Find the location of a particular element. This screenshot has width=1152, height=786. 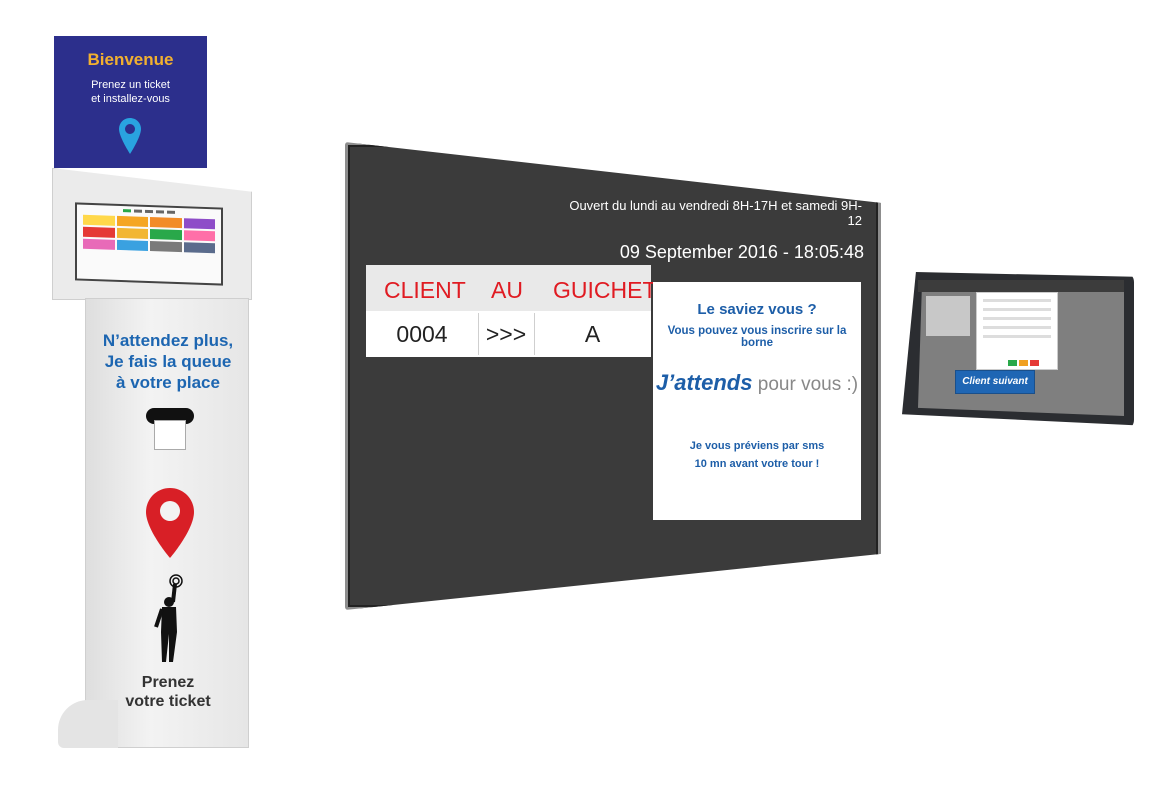

queue-table: CLIENT AU GUICHET 0004 >>> A is located at coordinates (511, 312).